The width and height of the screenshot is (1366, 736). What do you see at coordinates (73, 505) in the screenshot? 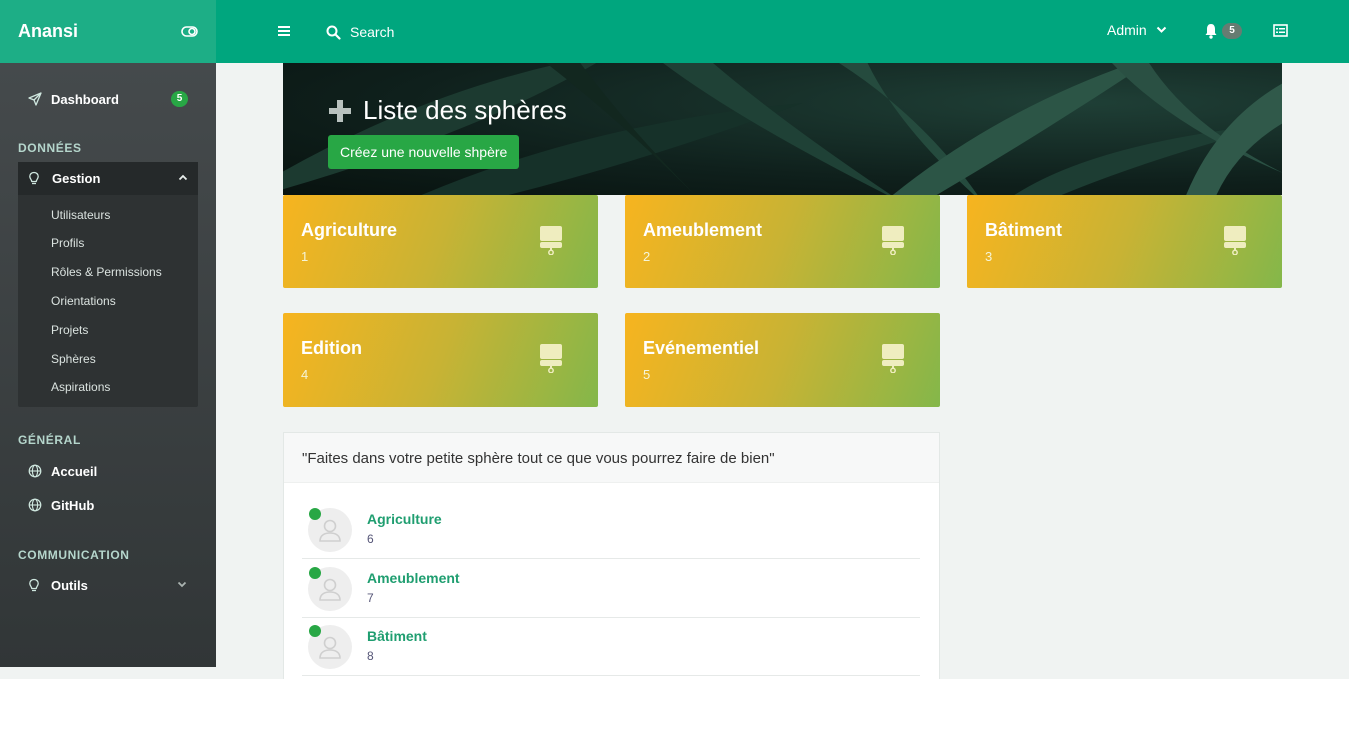
I see `sidebar-item-label: GitHub` at bounding box center [73, 505].